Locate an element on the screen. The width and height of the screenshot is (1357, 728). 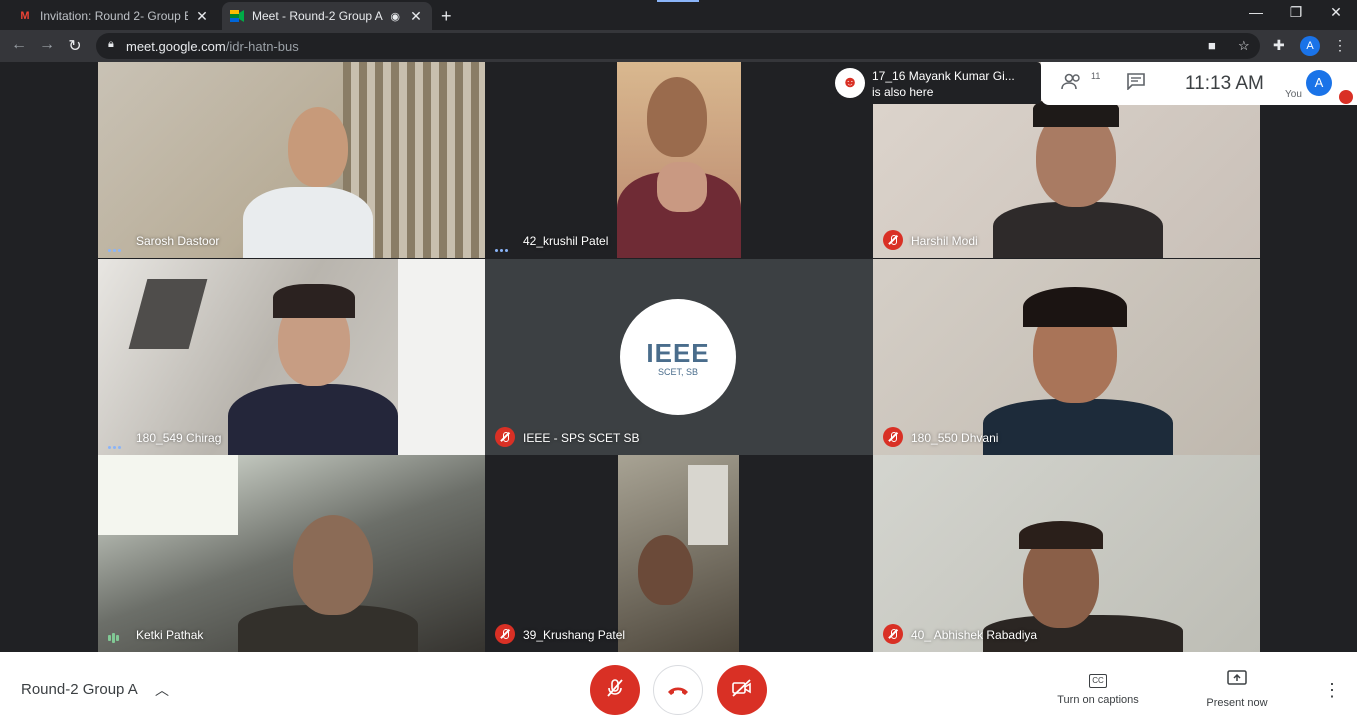
chat-icon is located at coordinates (1136, 83).